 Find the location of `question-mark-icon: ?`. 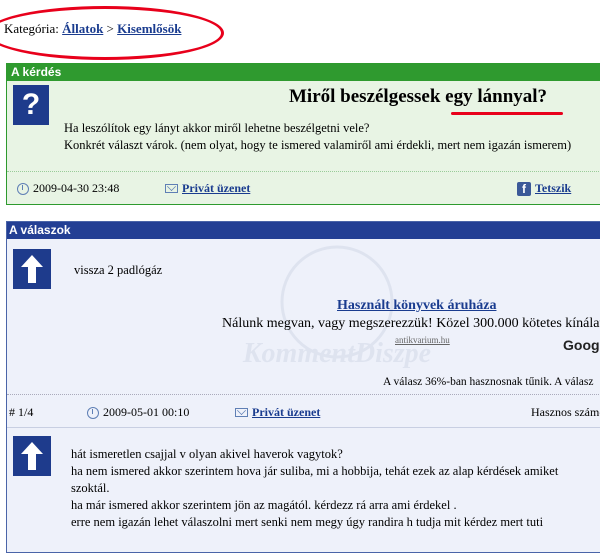

question-mark-icon: ? is located at coordinates (31, 105).